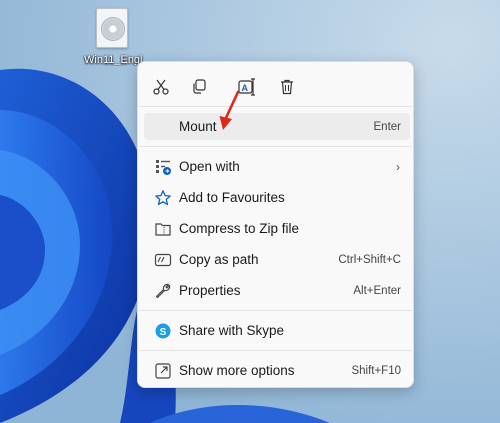 This screenshot has height=423, width=500. I want to click on menu-item-label: Show more options, so click(237, 370).